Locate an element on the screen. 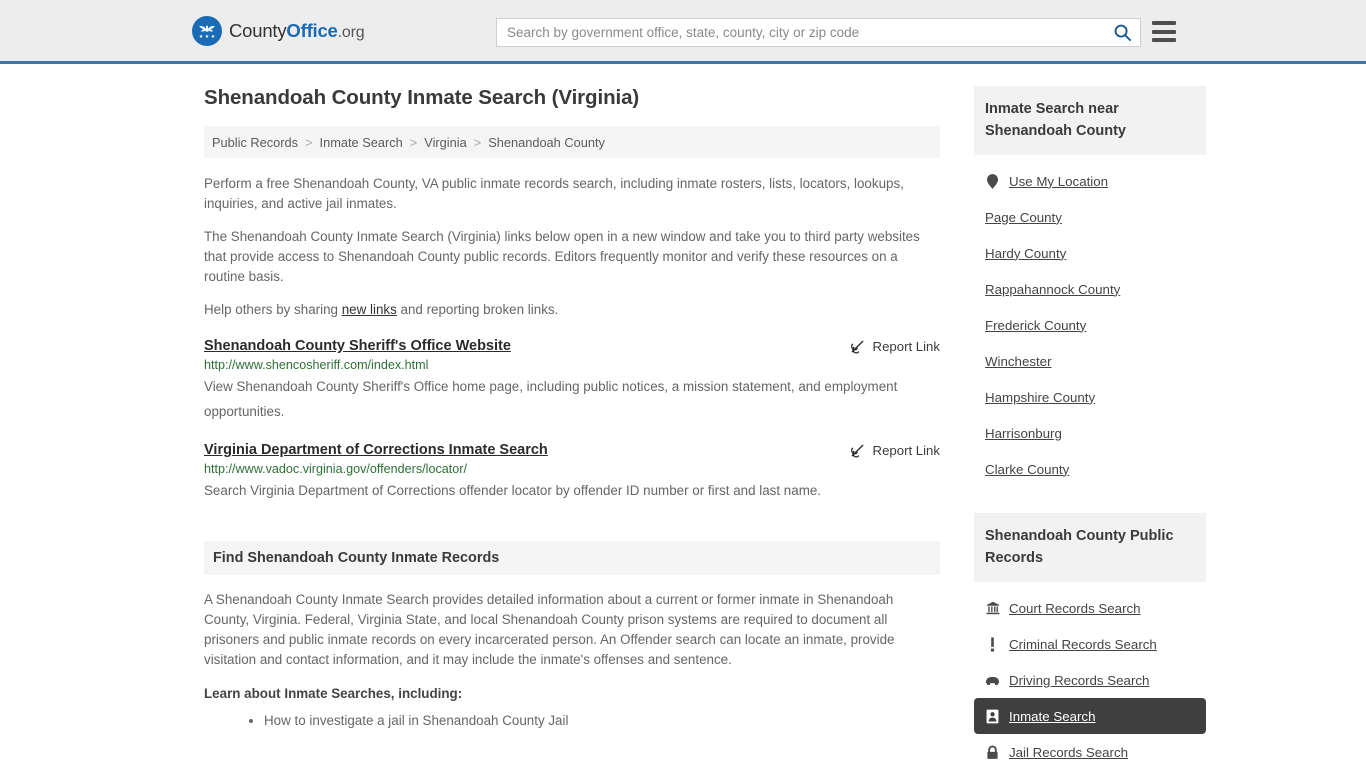 The width and height of the screenshot is (1366, 768). learn-about-heading: Learn about Inmate Searches, including: is located at coordinates (333, 693).